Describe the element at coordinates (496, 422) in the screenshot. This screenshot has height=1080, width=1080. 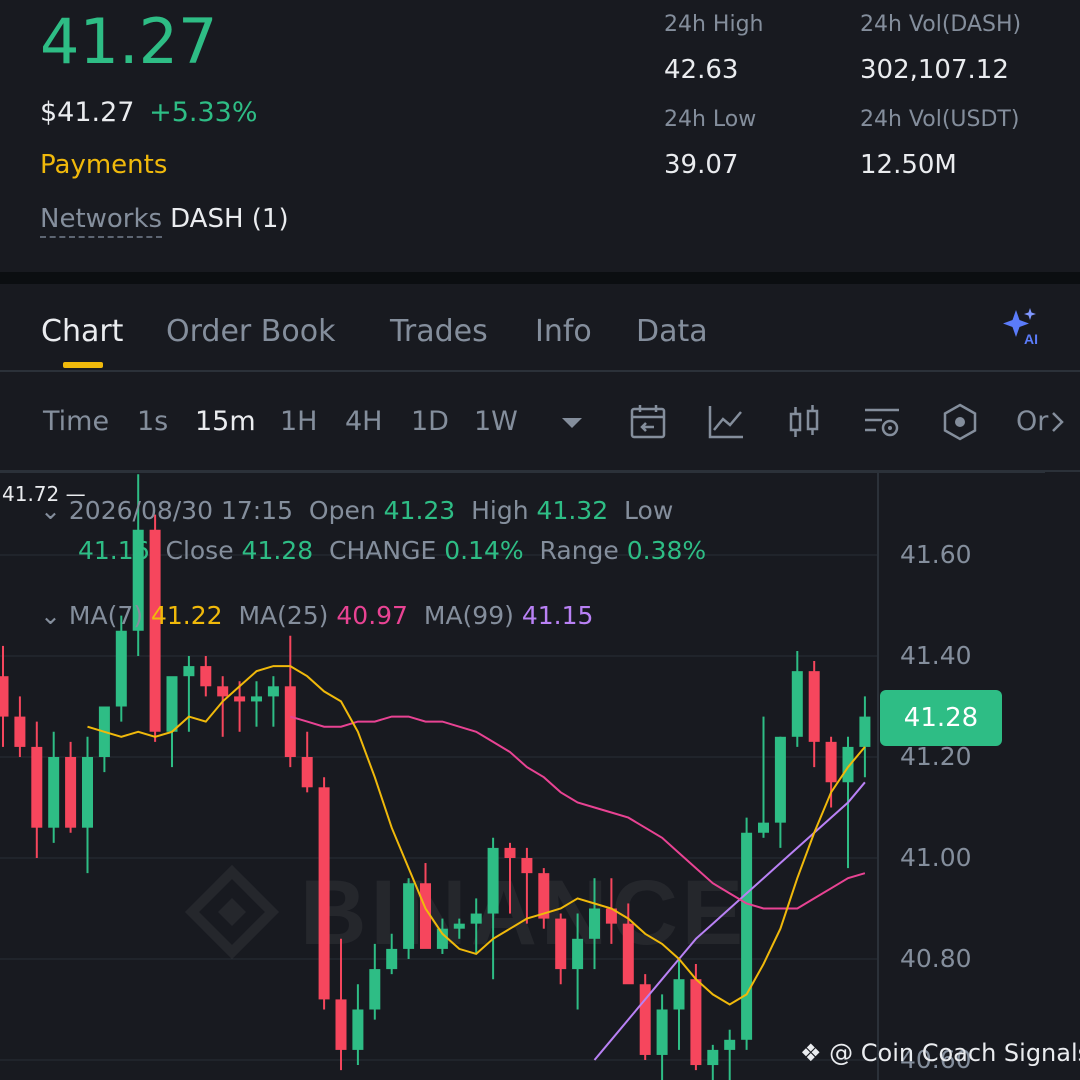
I see `interval-1w: 1W` at that location.